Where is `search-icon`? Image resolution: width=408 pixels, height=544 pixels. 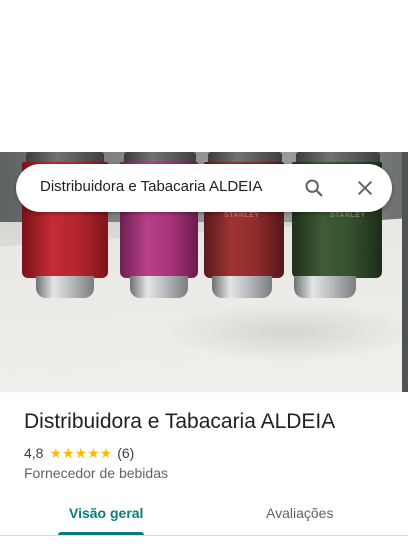
search-icon is located at coordinates (314, 188).